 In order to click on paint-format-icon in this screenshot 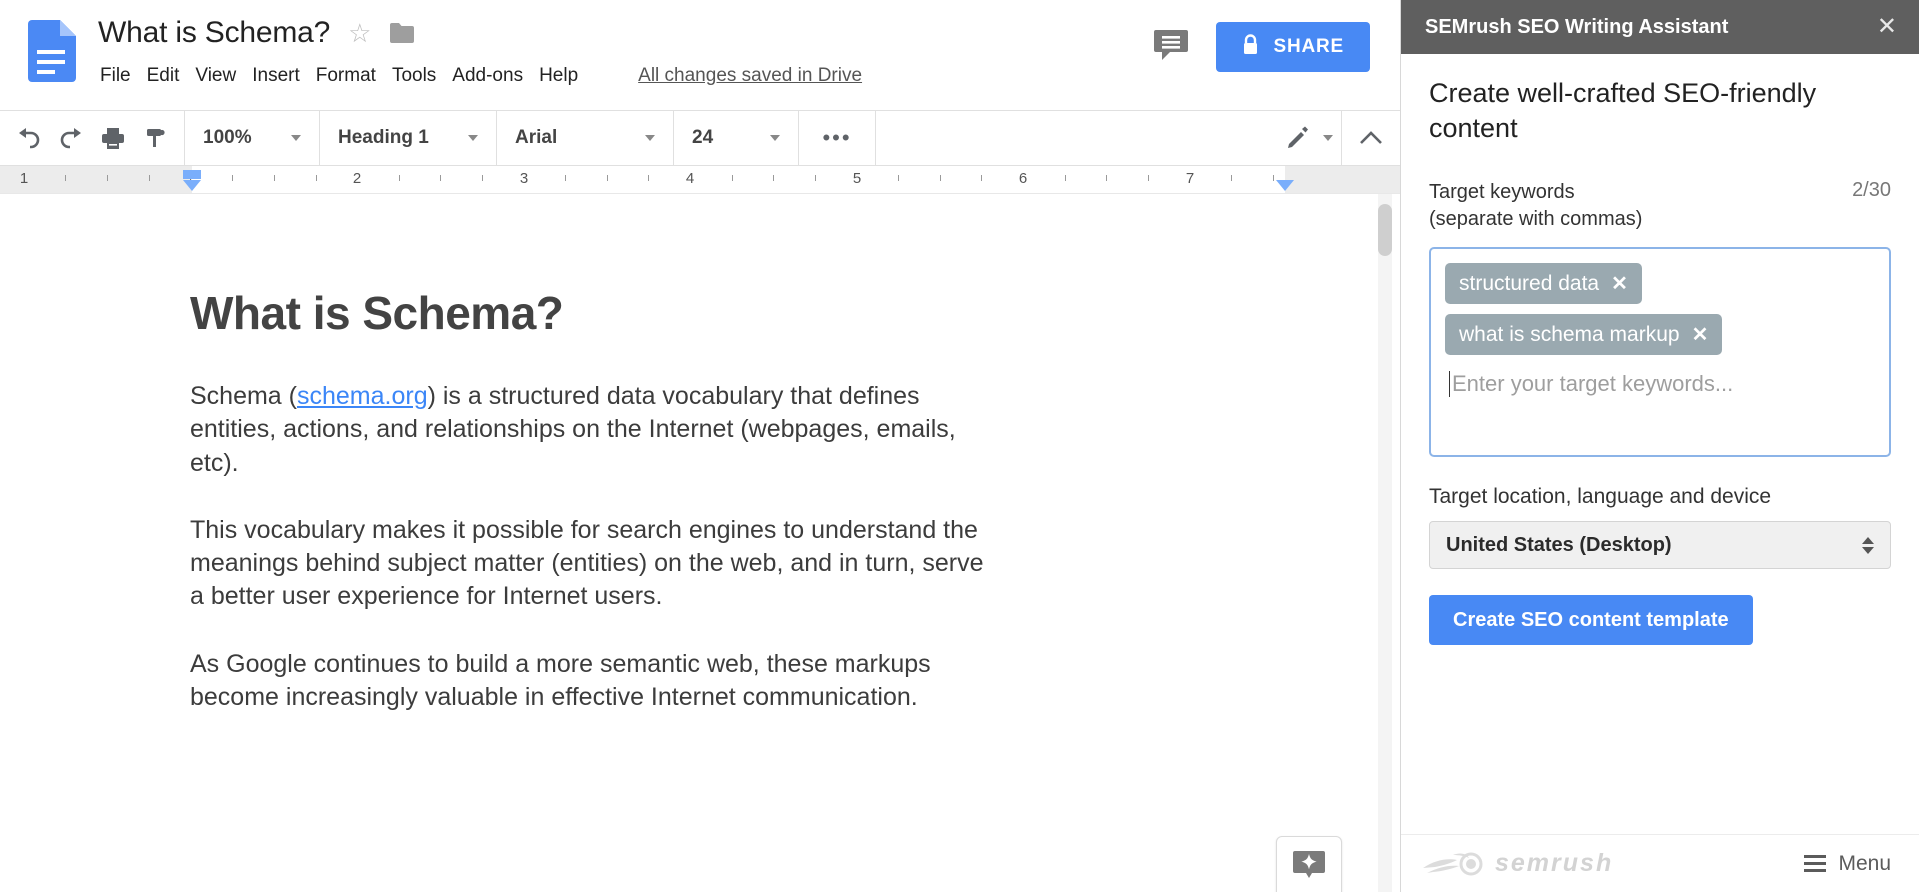, I will do `click(155, 138)`.